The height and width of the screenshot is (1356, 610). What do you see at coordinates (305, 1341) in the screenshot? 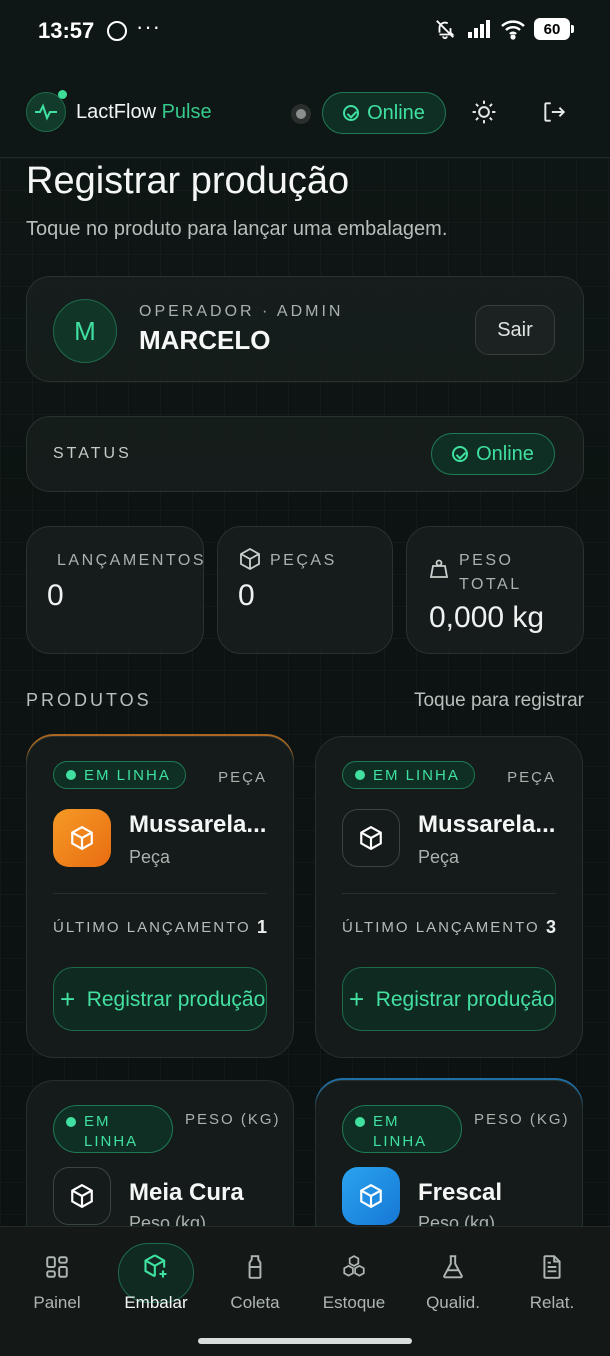
I see `home-indicator` at bounding box center [305, 1341].